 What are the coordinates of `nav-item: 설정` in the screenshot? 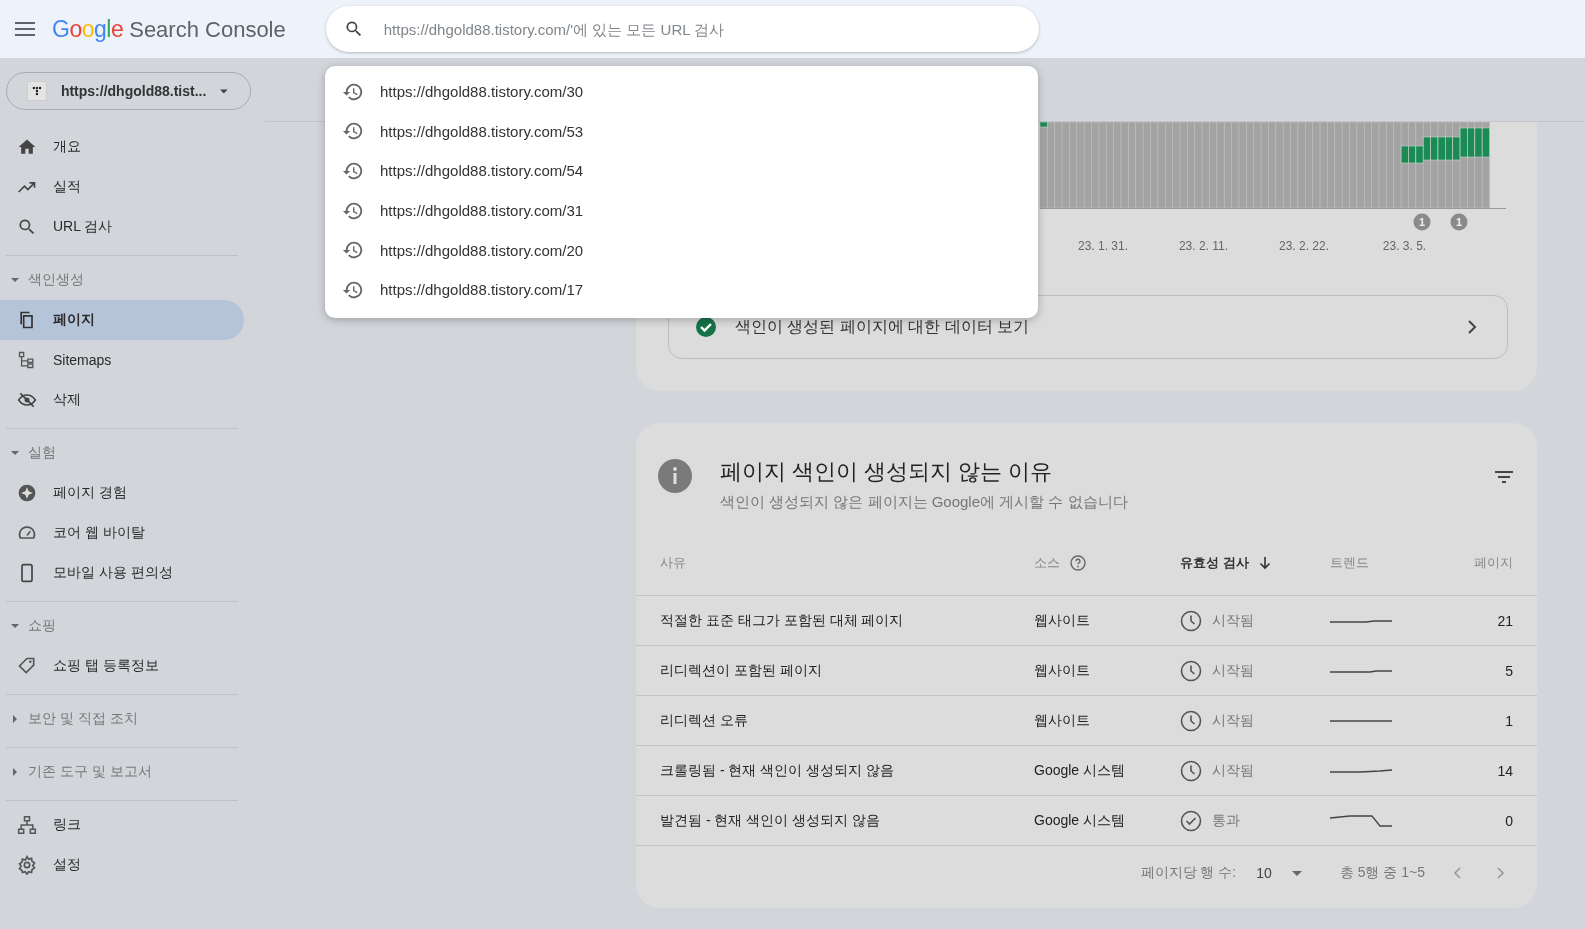 It's located at (122, 865).